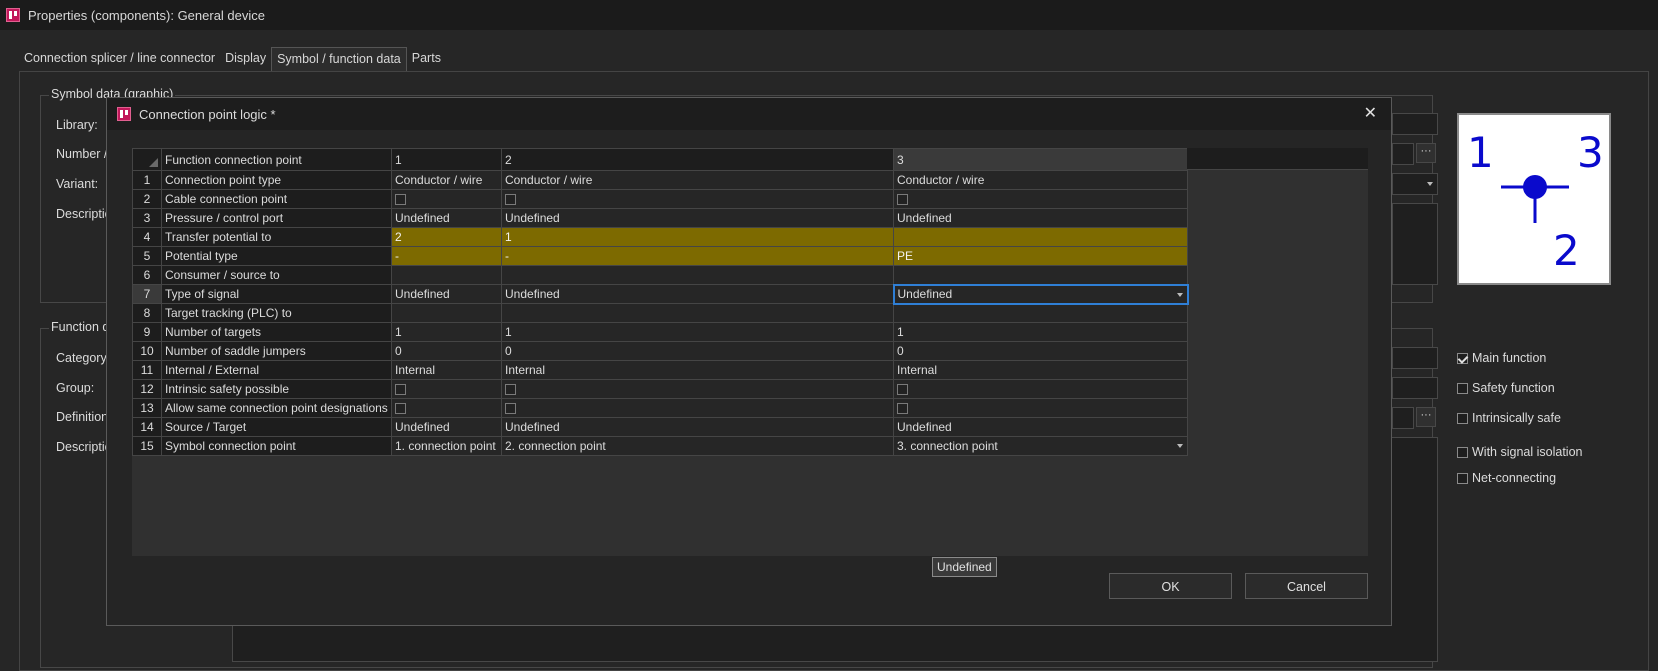  What do you see at coordinates (426, 59) in the screenshot?
I see `tab-parts: Parts` at bounding box center [426, 59].